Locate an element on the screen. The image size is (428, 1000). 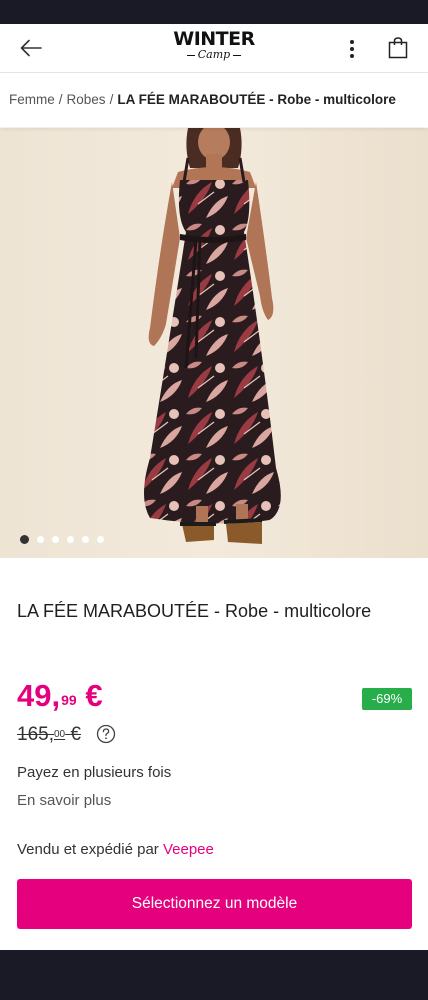
breadcrumb-current: LA FÉE MARABOUTÉE - Robe - multicolore is located at coordinates (256, 99).